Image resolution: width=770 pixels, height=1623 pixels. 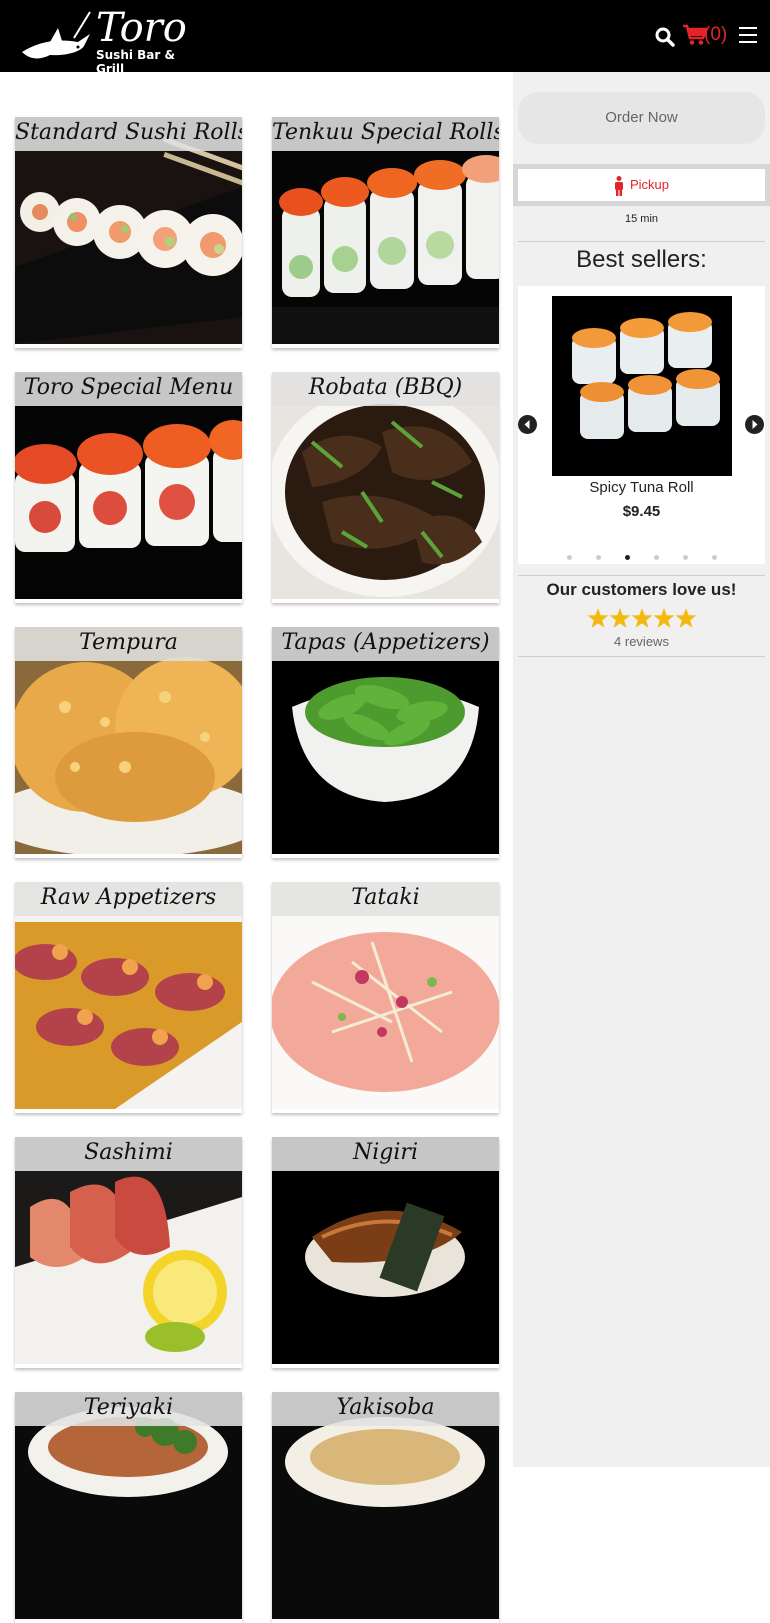 I want to click on category-tile-tataki: Tataki, so click(x=385, y=997).